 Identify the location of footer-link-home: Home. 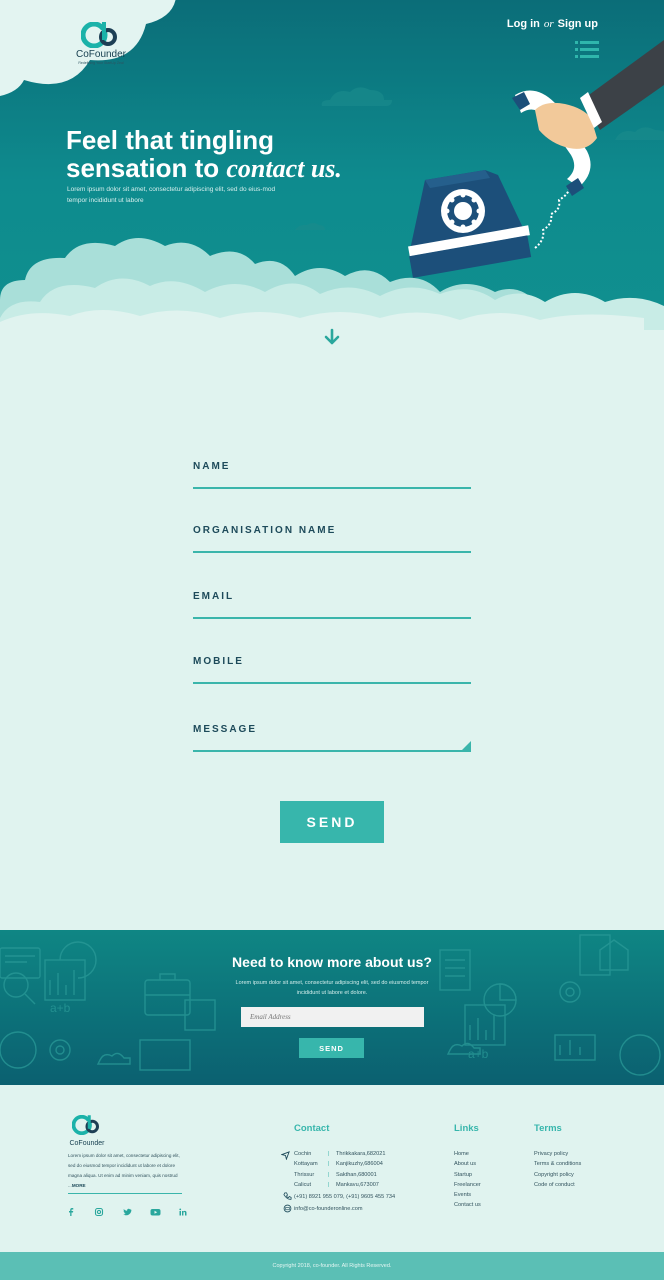
(467, 1154).